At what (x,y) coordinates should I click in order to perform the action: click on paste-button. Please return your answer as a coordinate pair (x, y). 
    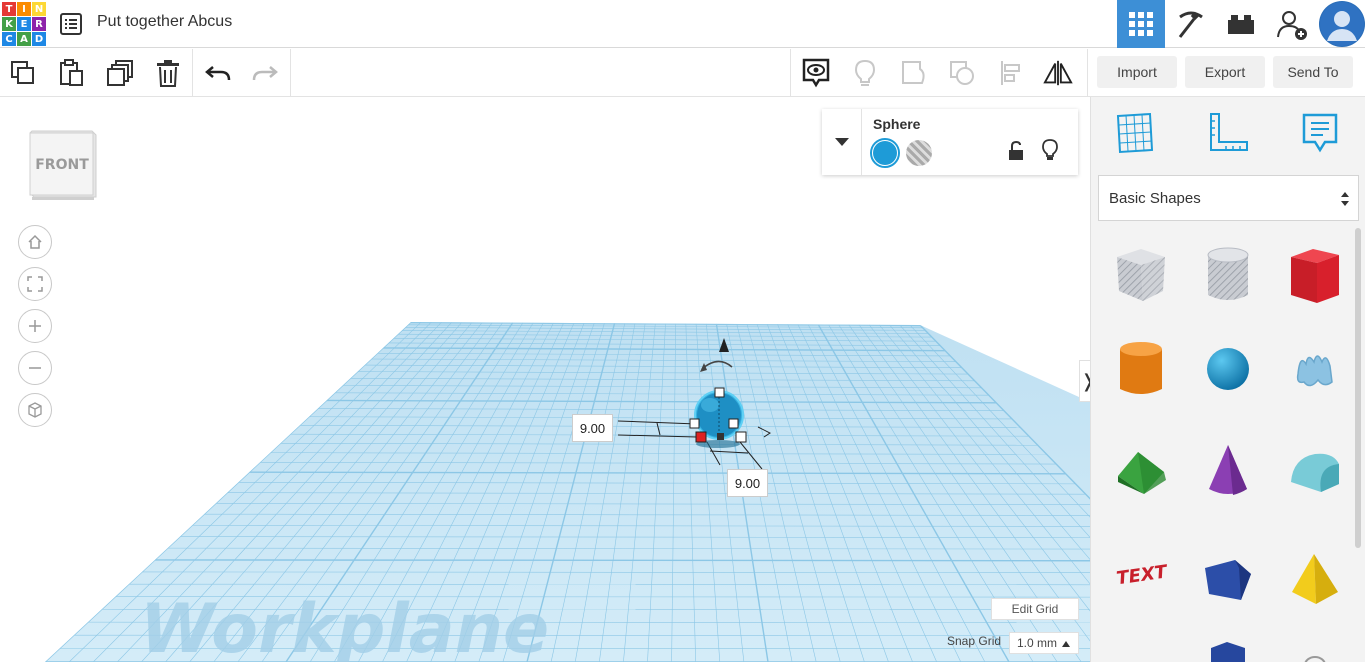
    Looking at the image, I should click on (71, 73).